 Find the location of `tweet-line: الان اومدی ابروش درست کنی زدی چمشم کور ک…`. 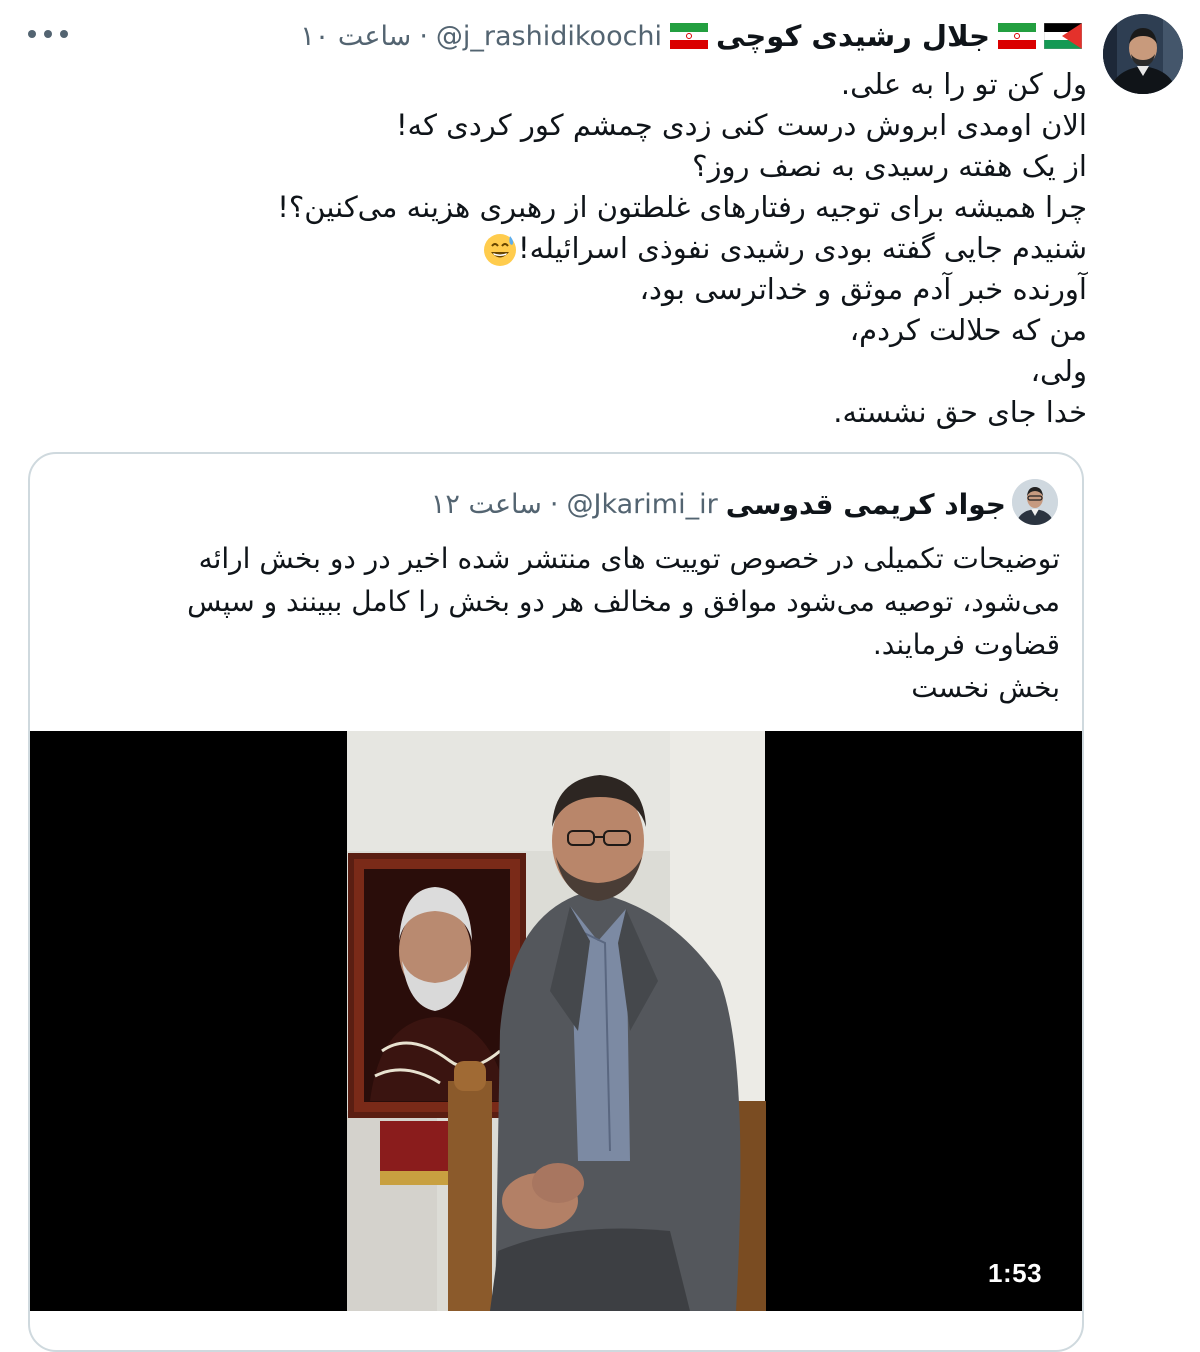

tweet-line: الان اومدی ابروش درست کنی زدی چمشم کور ک… is located at coordinates (741, 125).